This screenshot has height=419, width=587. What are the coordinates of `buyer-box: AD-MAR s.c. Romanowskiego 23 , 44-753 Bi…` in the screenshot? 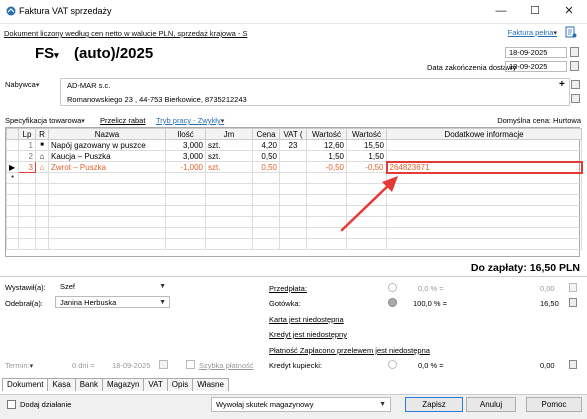 It's located at (315, 92).